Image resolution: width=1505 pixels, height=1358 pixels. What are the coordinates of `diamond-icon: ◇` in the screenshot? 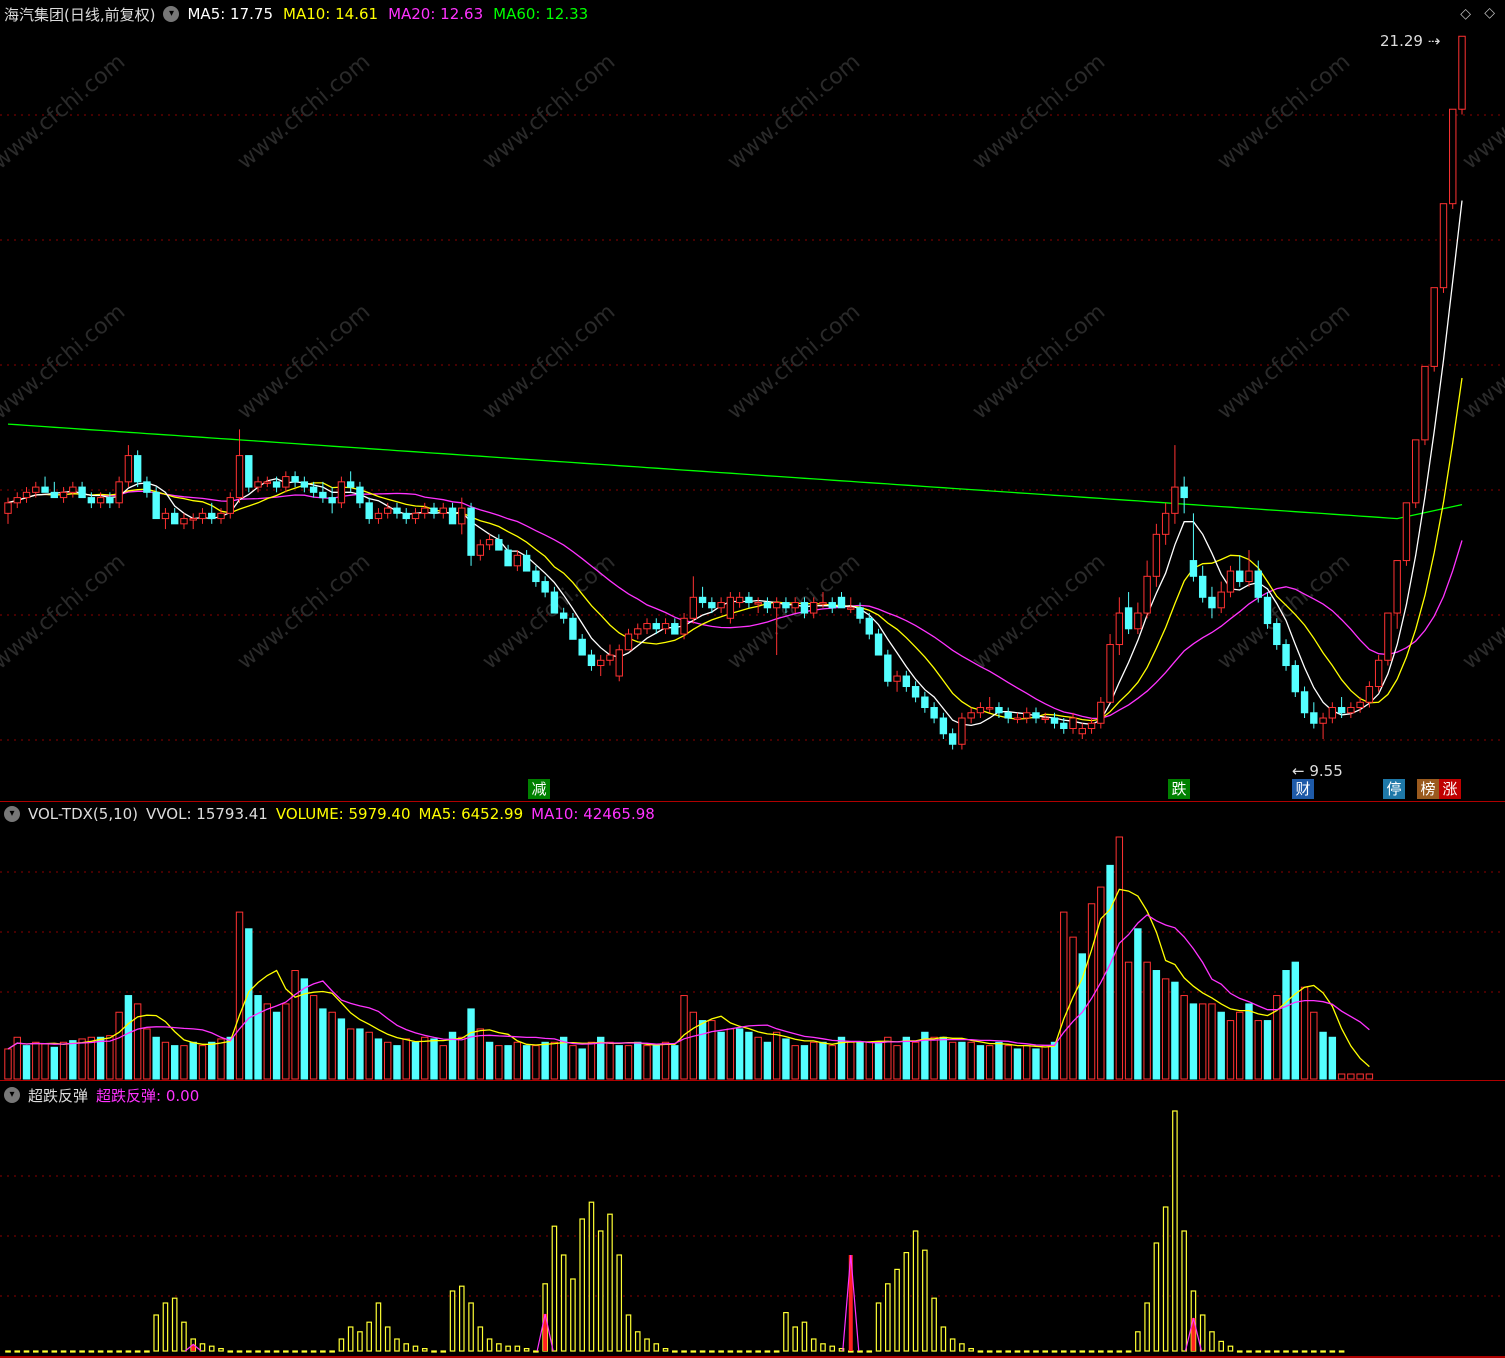 It's located at (1465, 14).